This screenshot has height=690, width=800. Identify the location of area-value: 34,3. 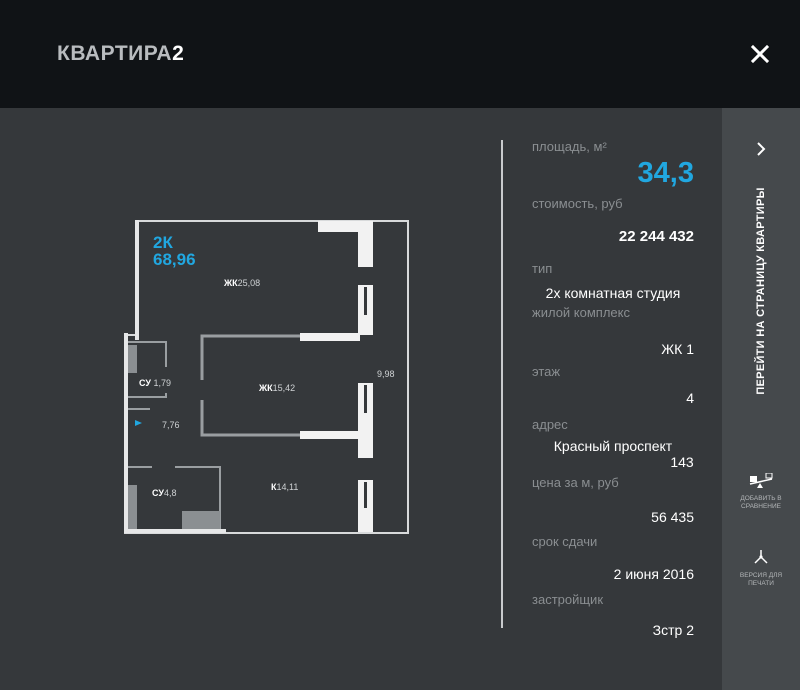
(665, 173).